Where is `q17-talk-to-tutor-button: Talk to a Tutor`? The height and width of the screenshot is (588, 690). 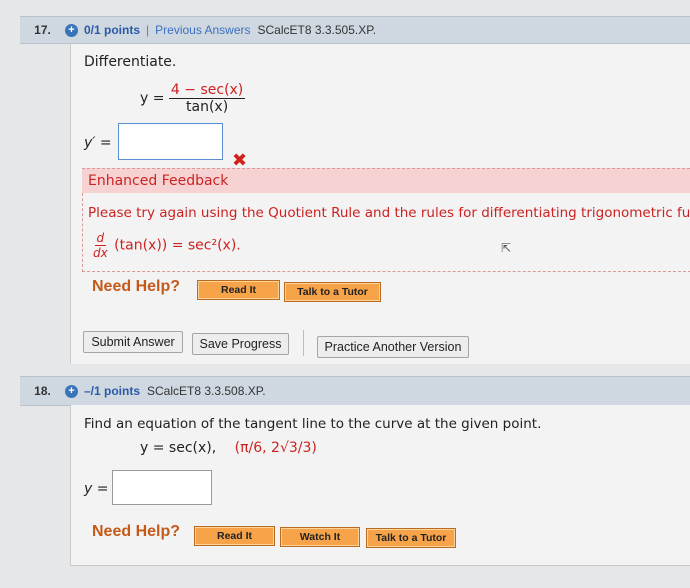
q17-talk-to-tutor-button: Talk to a Tutor is located at coordinates (332, 292).